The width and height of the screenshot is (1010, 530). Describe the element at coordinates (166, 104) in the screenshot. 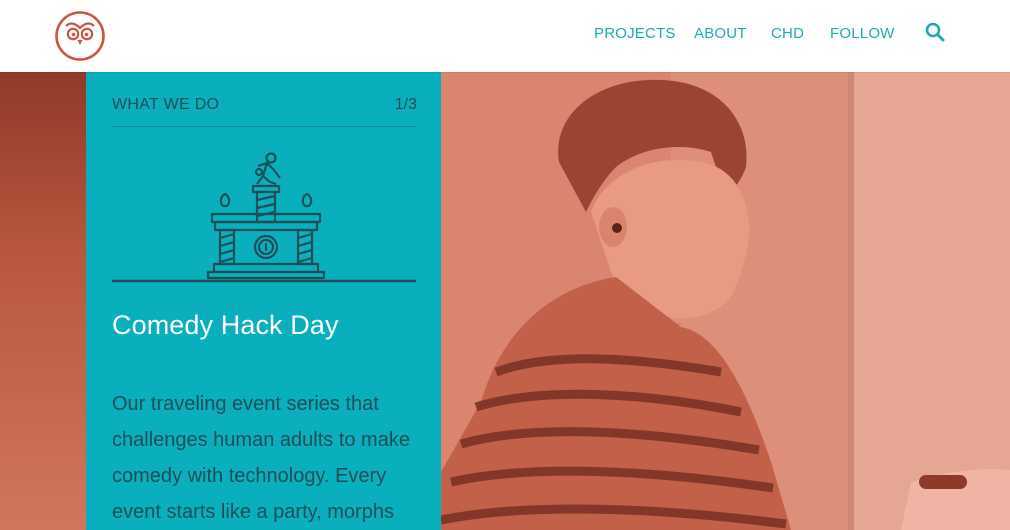

I see `section-label: WHAT WE DO` at that location.